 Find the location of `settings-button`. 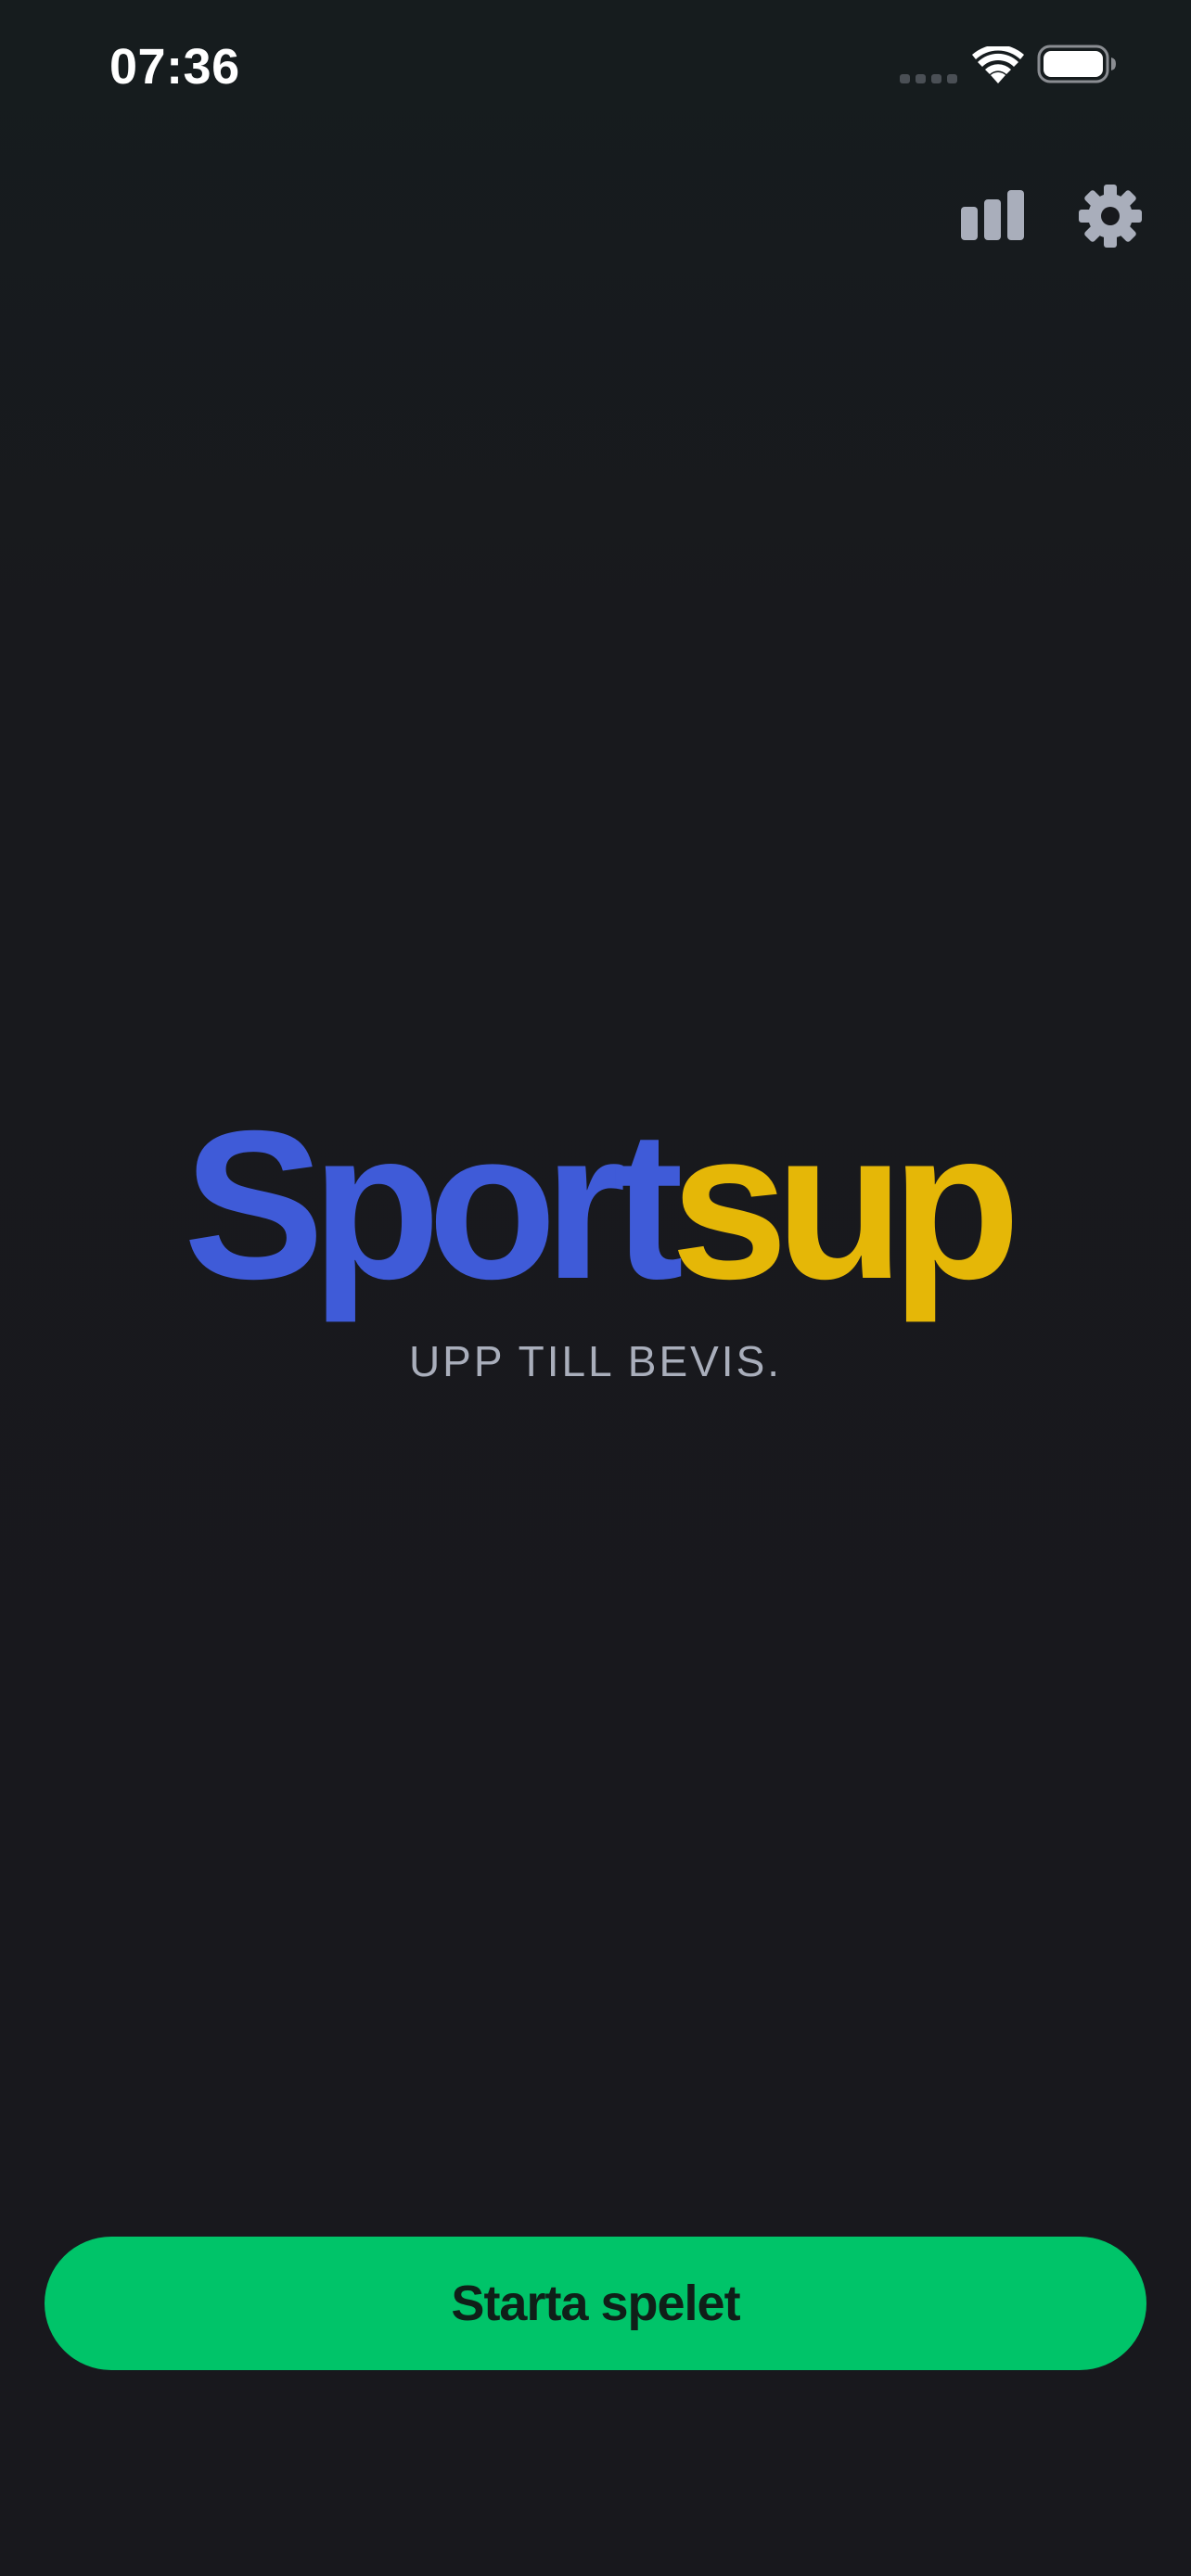

settings-button is located at coordinates (1110, 216).